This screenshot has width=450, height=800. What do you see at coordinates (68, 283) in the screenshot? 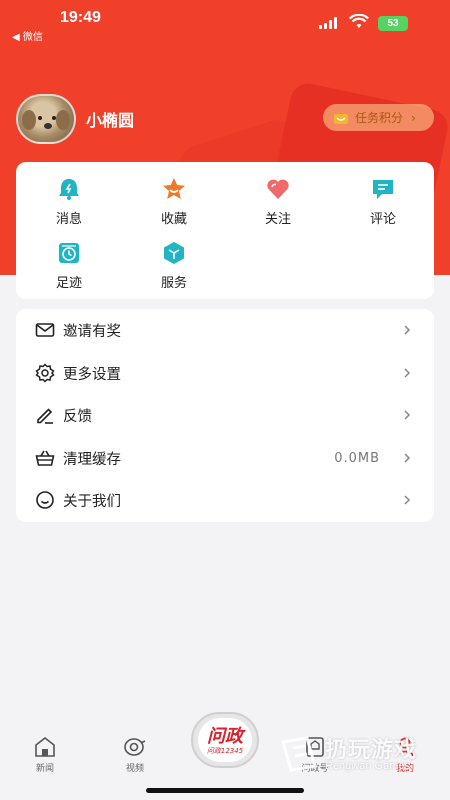
I see `grid-label: 足迹` at bounding box center [68, 283].